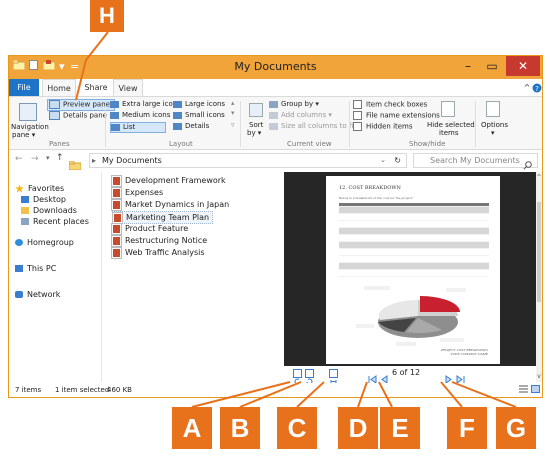 This screenshot has height=456, width=550. I want to click on callout-d: D, so click(358, 428).